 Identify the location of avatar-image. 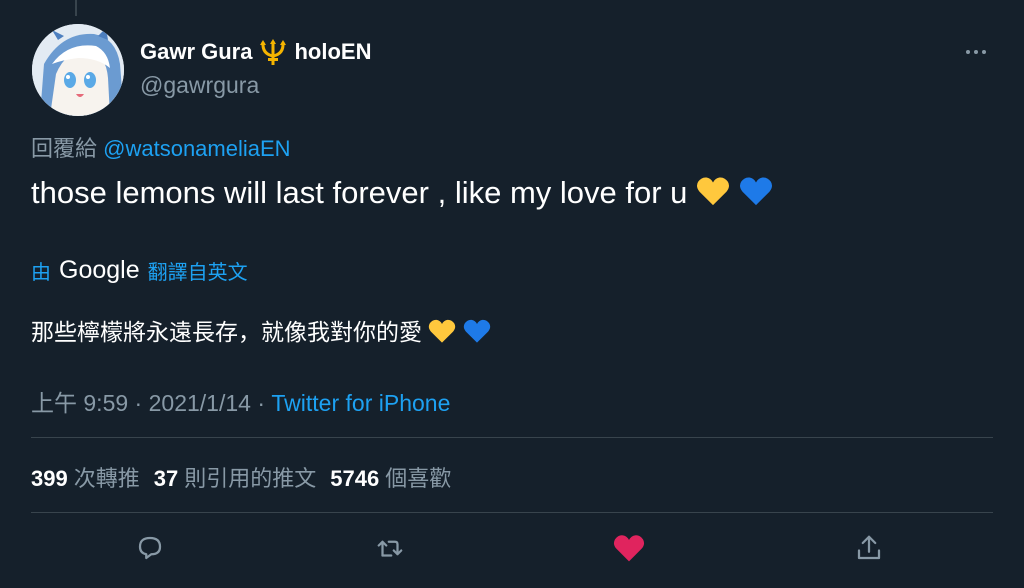
(78, 70).